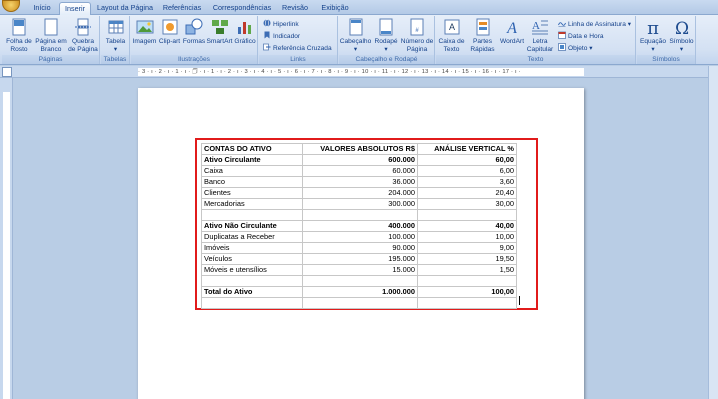 Image resolution: width=718 pixels, height=399 pixels. Describe the element at coordinates (252, 193) in the screenshot. I see `account-cell: Clientes` at that location.